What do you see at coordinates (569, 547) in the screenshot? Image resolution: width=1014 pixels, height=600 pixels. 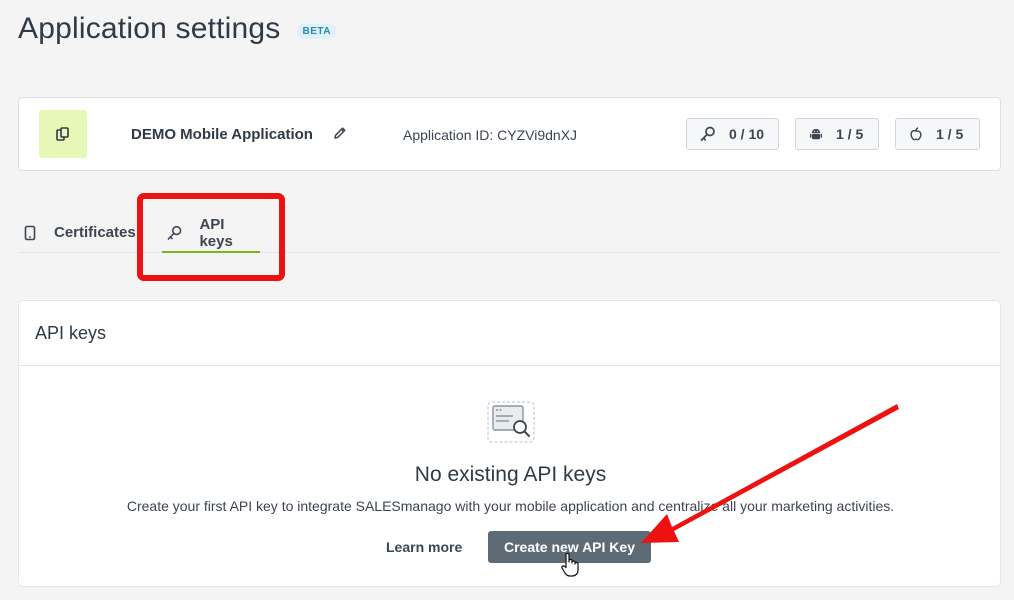 I see `create-new-api-key-button: Create new API Key` at bounding box center [569, 547].